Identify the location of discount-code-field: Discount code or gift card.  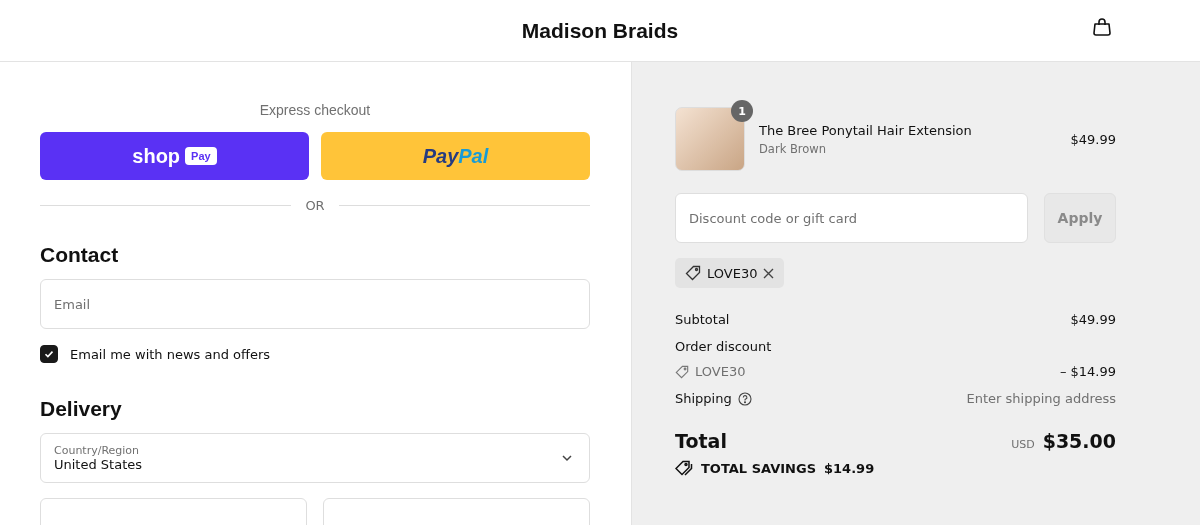
(851, 218).